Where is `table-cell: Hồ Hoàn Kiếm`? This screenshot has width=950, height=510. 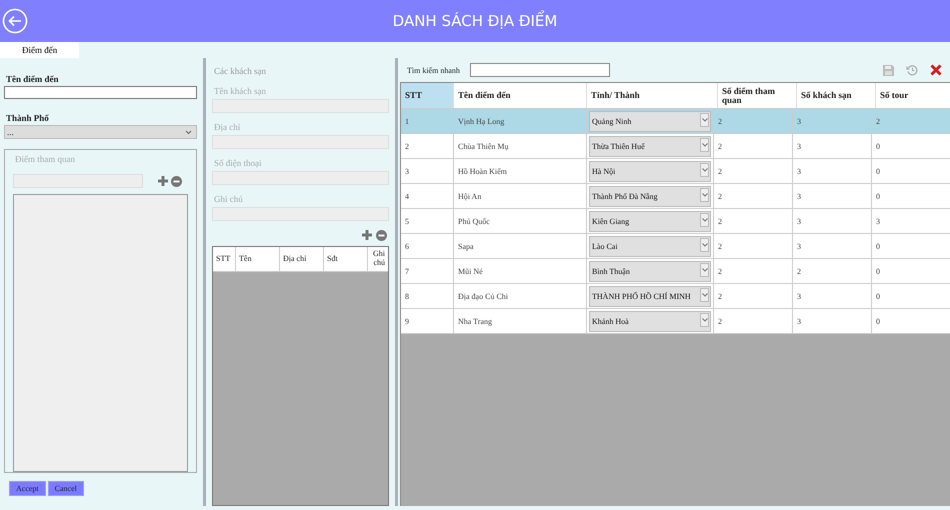
table-cell: Hồ Hoàn Kiếm is located at coordinates (520, 171).